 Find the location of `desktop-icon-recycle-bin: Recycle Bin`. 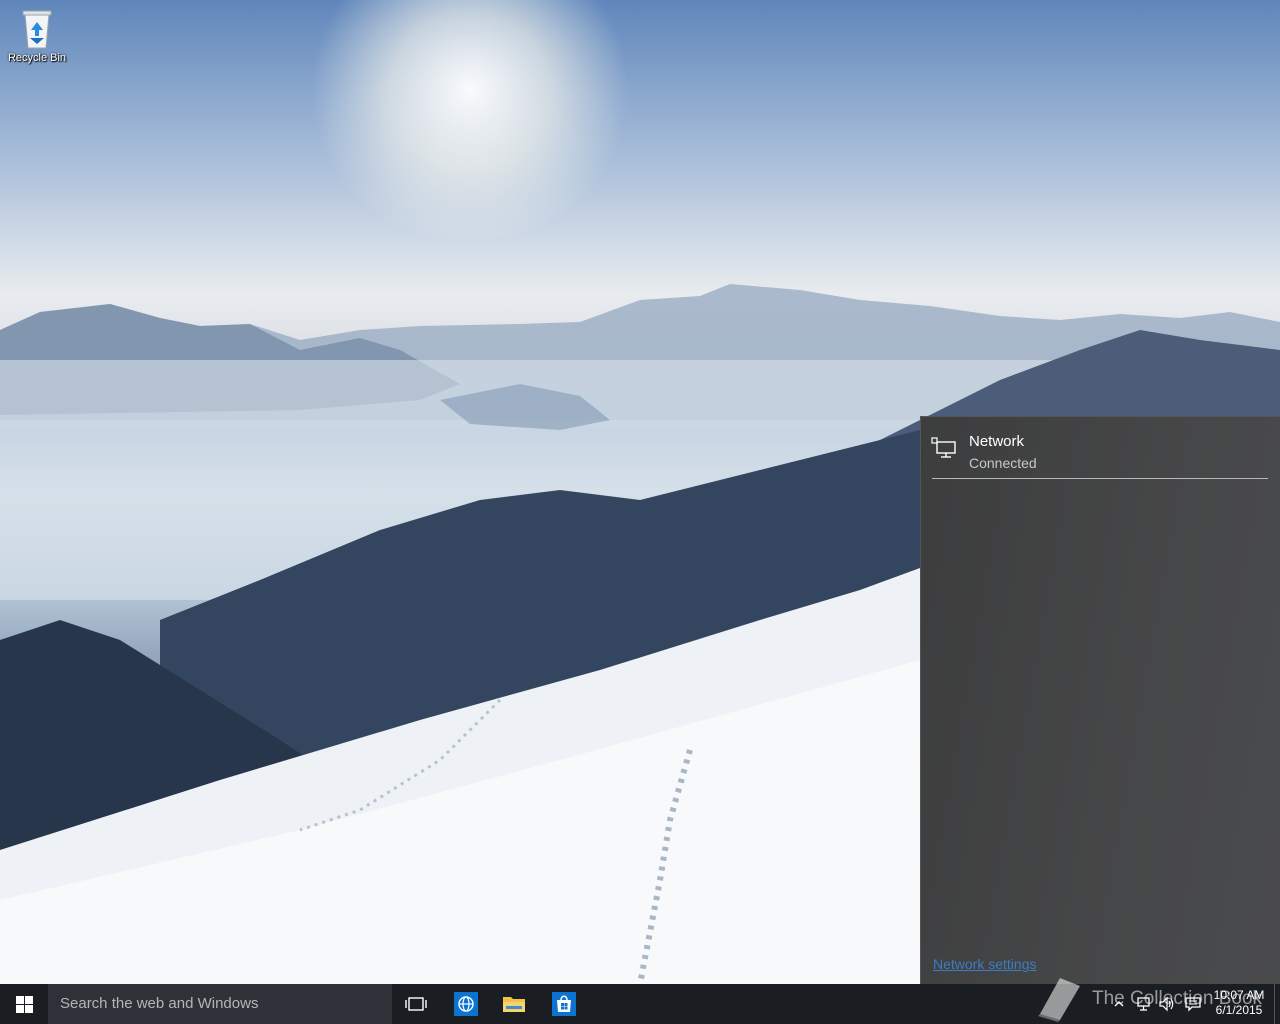

desktop-icon-recycle-bin: Recycle Bin is located at coordinates (37, 35).